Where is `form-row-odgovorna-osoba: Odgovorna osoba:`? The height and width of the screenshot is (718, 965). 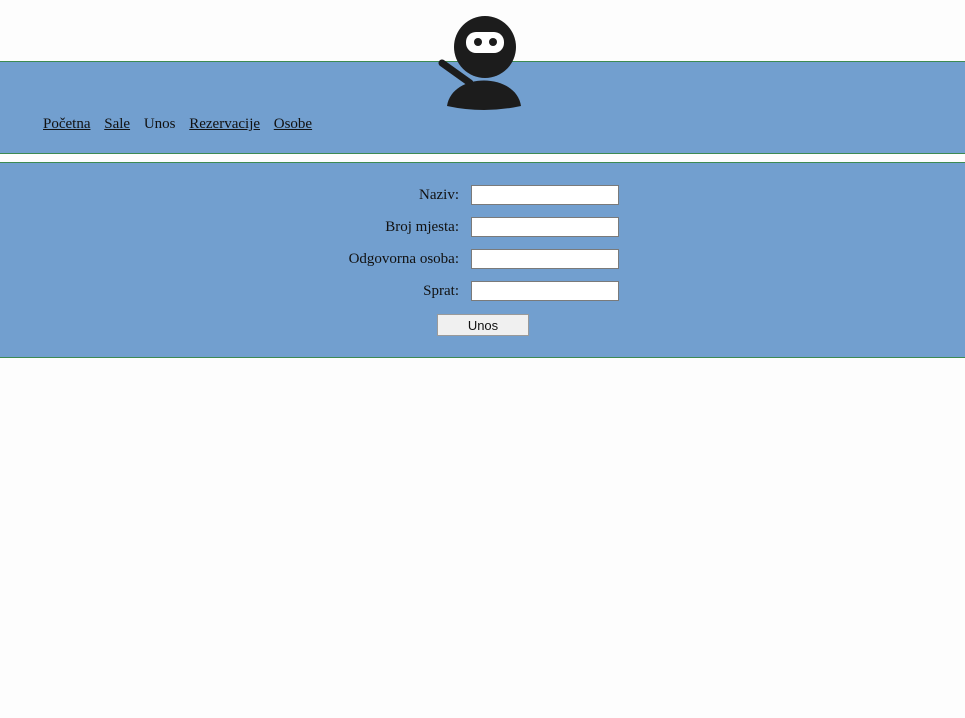
form-row-odgovorna-osoba: Odgovorna osoba: is located at coordinates (482, 260).